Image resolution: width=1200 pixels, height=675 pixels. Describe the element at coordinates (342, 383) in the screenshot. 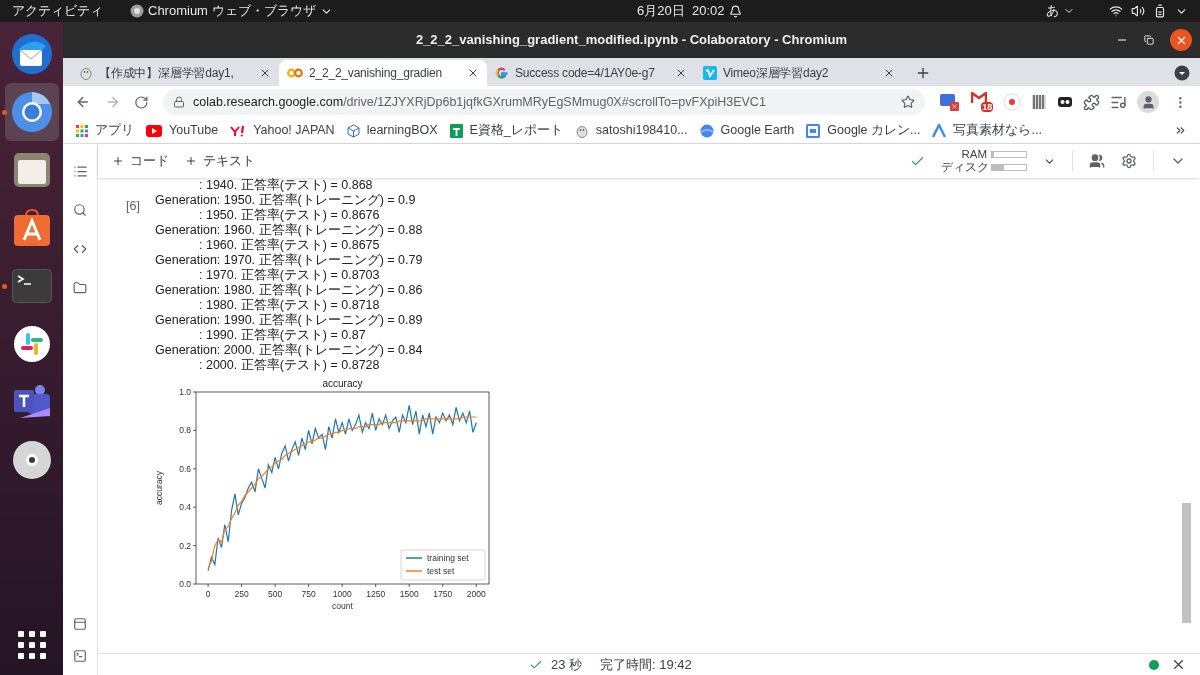

I see `chart-title: accuracy` at that location.